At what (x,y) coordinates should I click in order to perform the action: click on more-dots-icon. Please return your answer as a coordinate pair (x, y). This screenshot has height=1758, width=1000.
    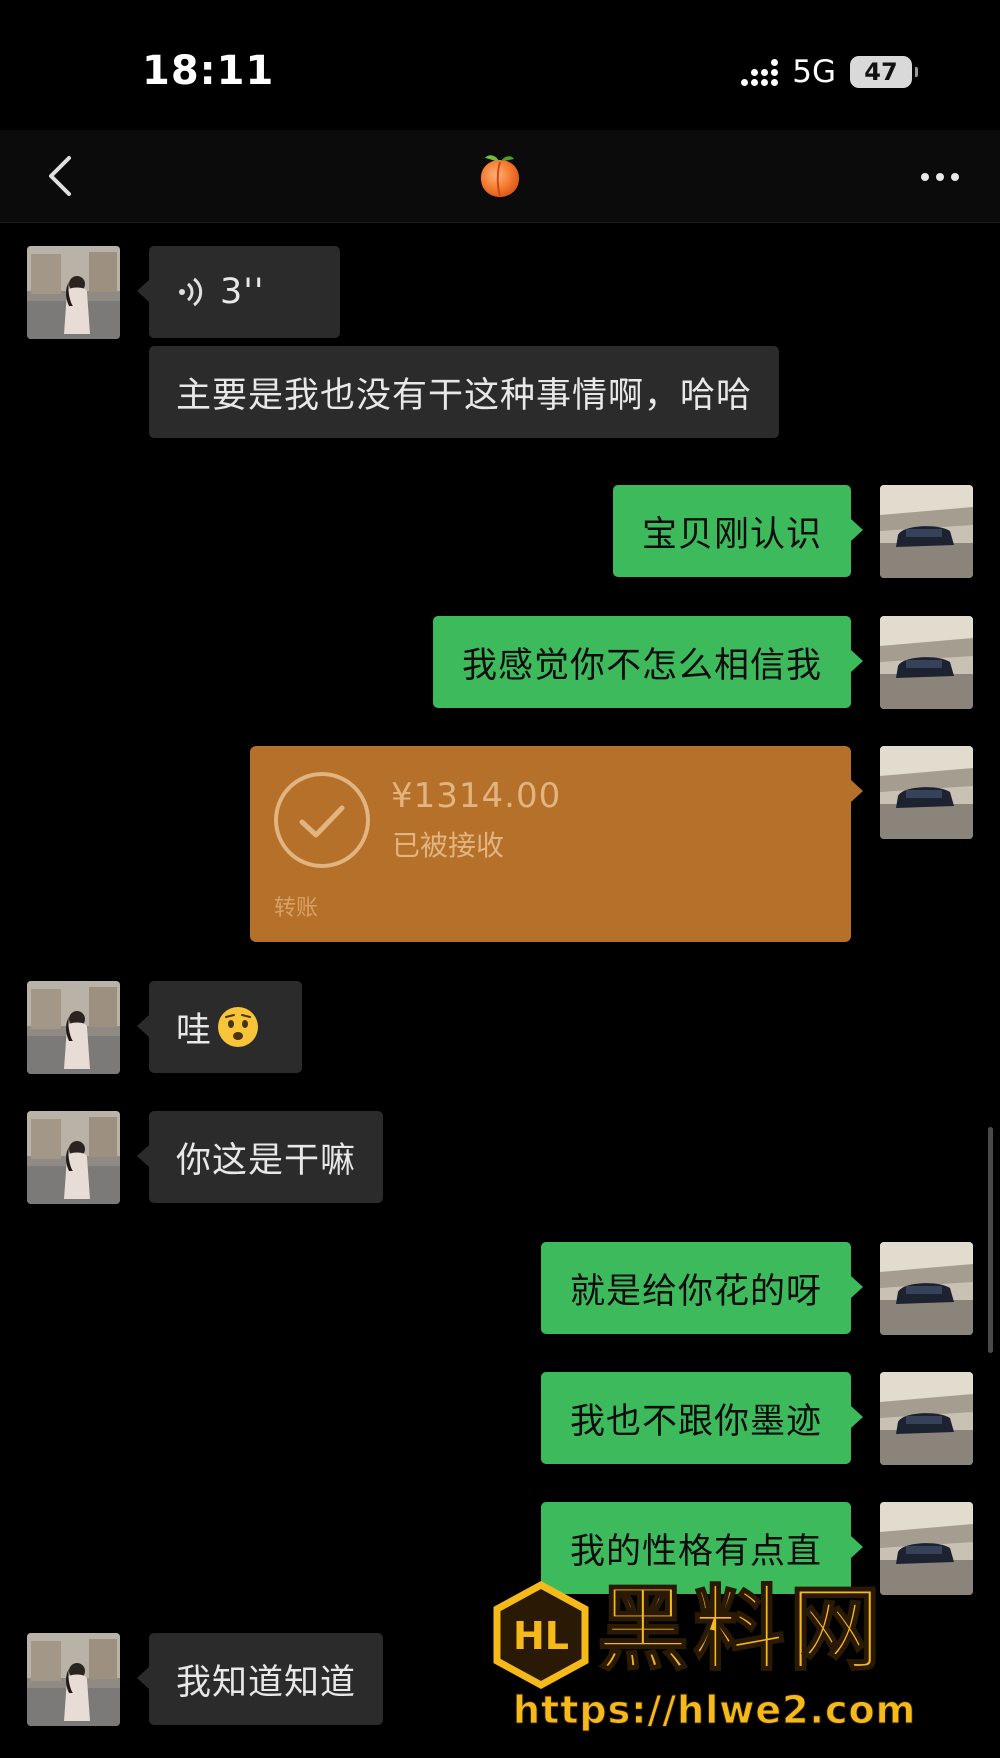
    Looking at the image, I should click on (925, 177).